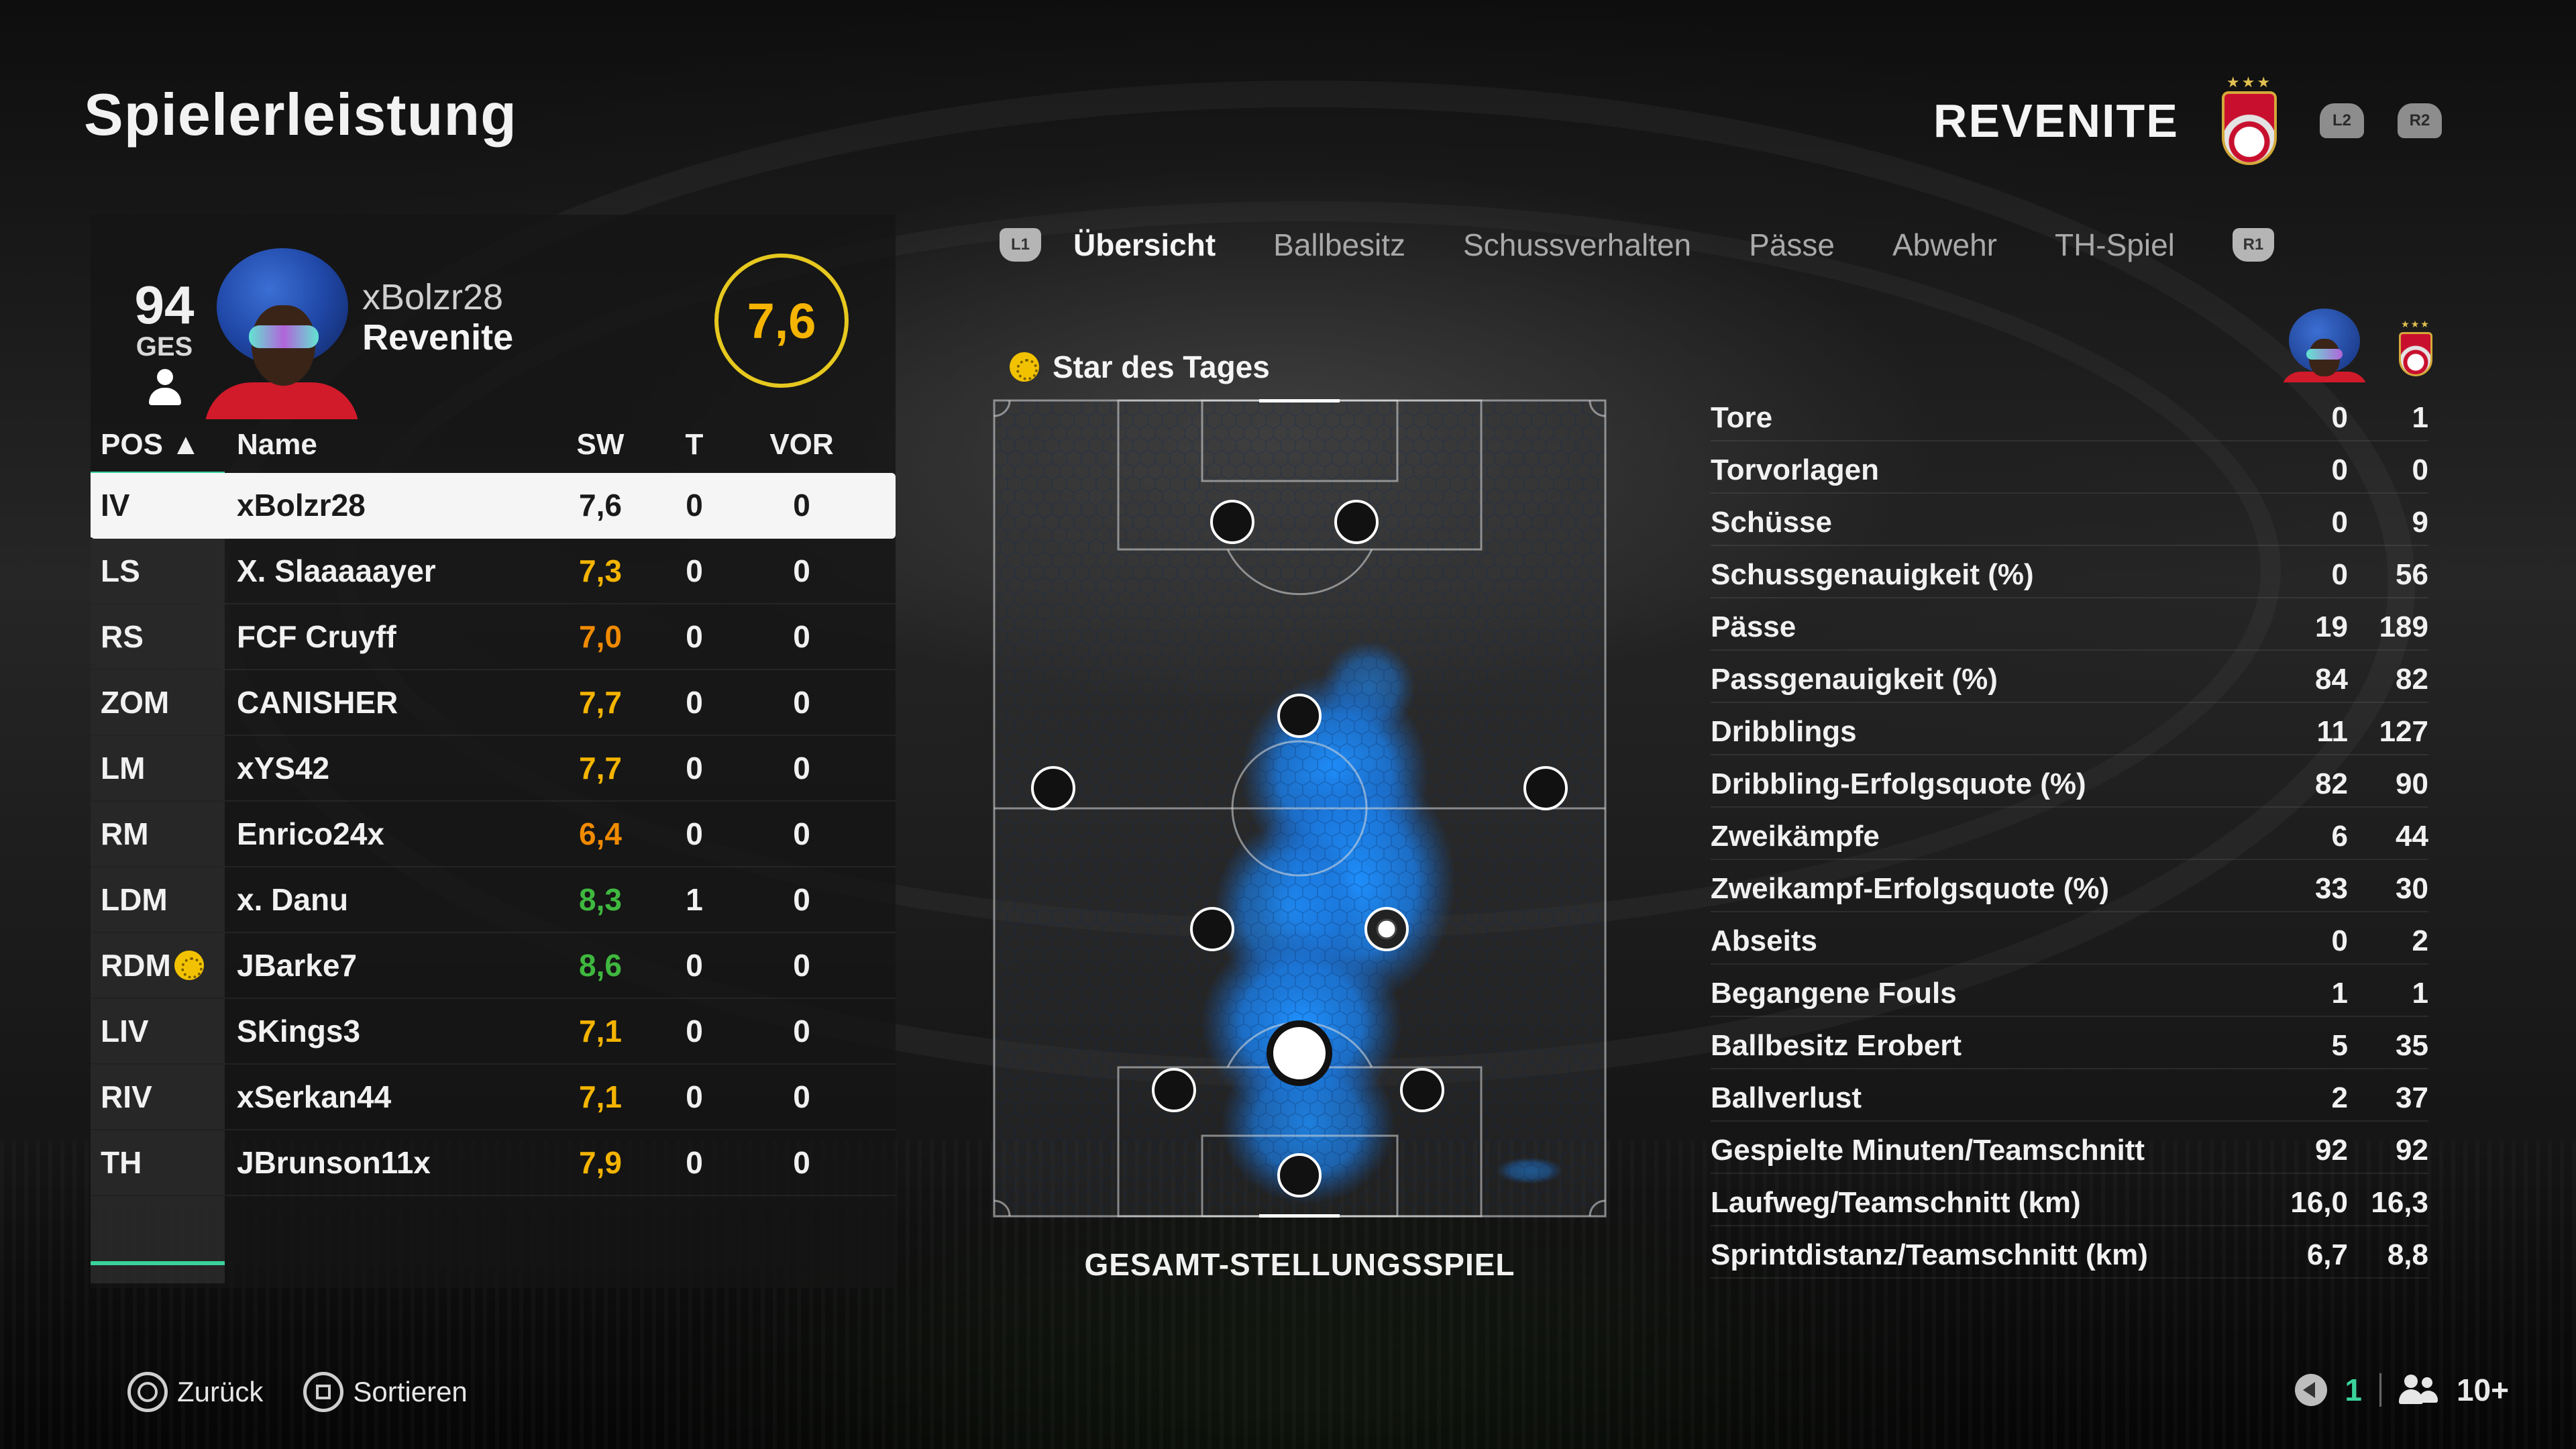 The image size is (2576, 1449). Describe the element at coordinates (600, 833) in the screenshot. I see `row-rating: 6,4` at that location.